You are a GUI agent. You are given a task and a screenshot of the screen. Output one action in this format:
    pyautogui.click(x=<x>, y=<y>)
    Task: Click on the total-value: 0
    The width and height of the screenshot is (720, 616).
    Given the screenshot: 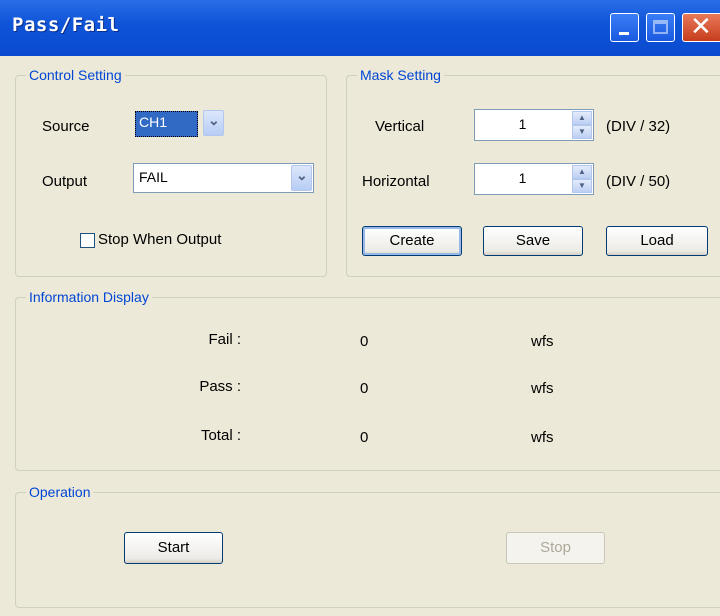 What is the action you would take?
    pyautogui.click(x=364, y=437)
    